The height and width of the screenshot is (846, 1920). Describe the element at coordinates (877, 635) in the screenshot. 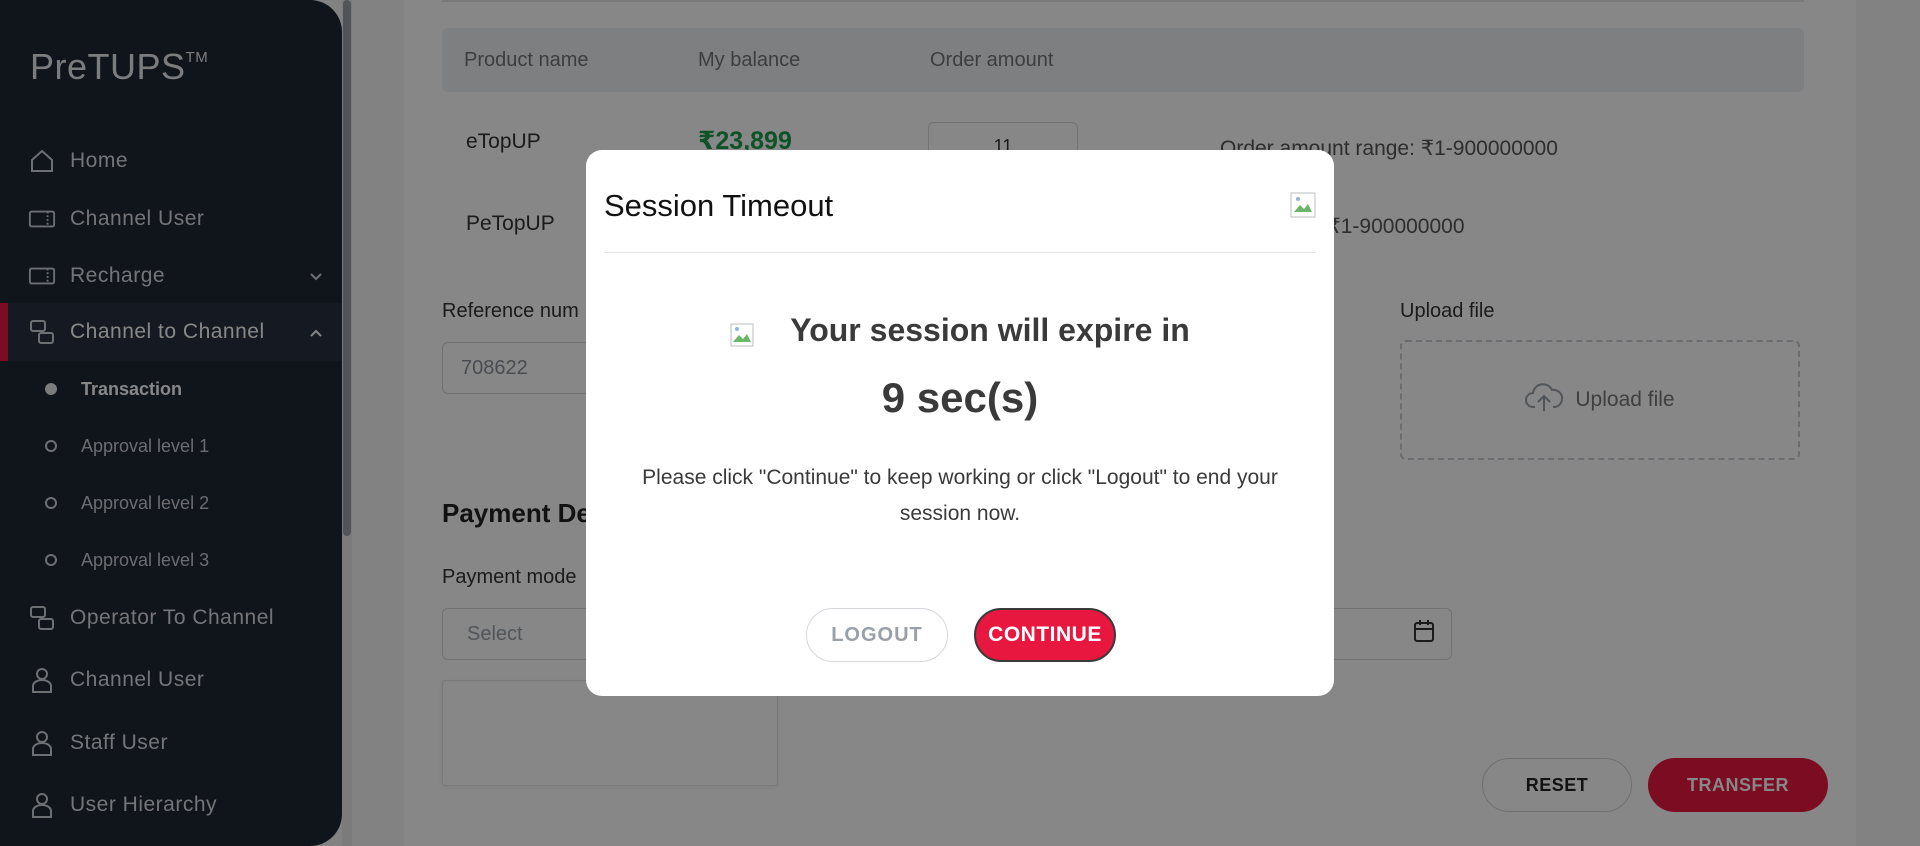

I see `logout-button: LOGOUT` at that location.